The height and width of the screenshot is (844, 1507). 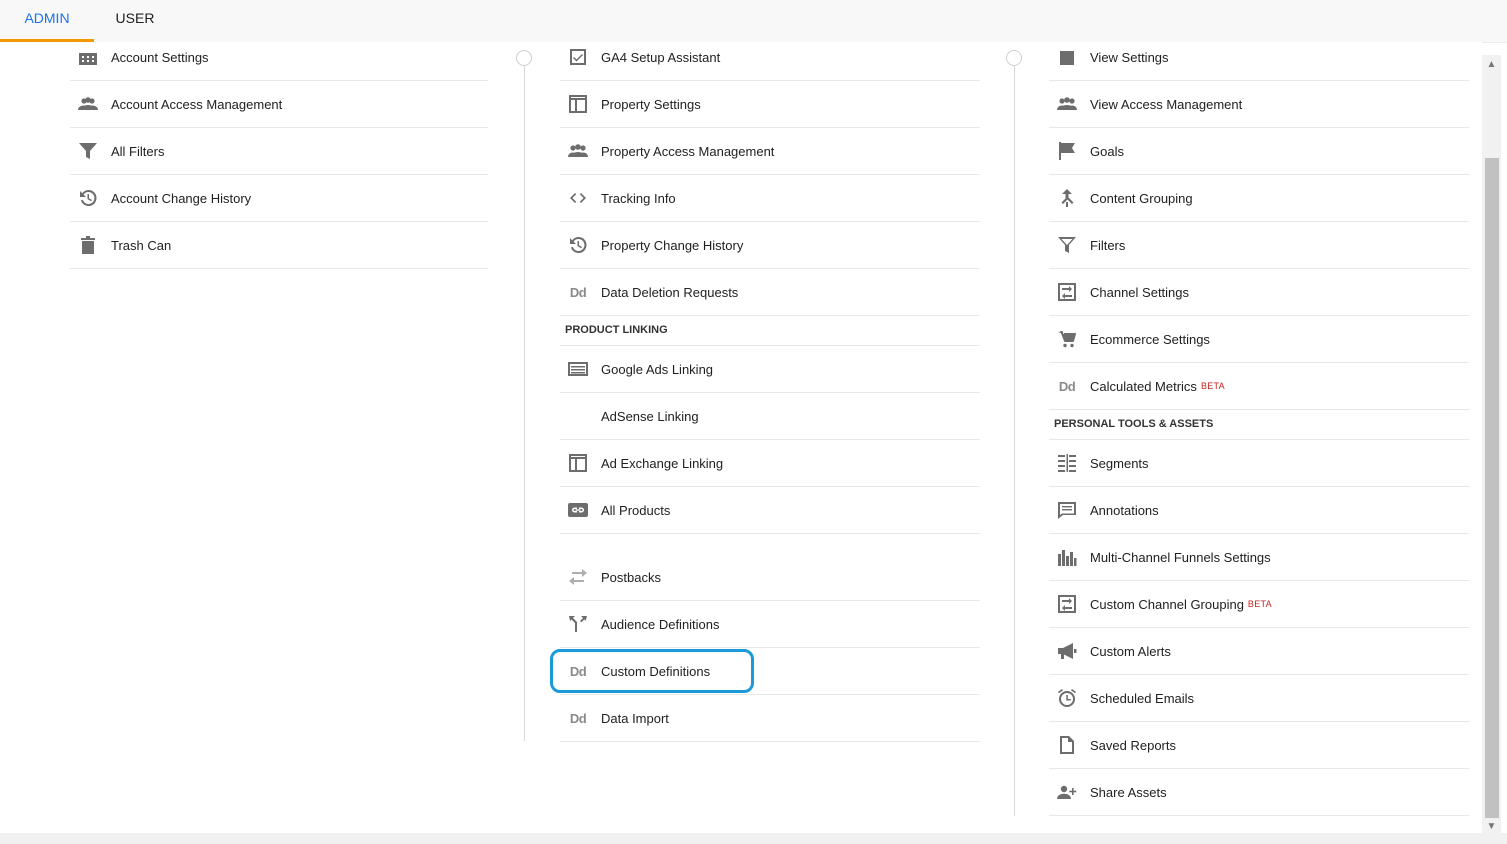 What do you see at coordinates (770, 463) in the screenshot?
I see `ad-exchange-linking-item: Ad Exchange Linking` at bounding box center [770, 463].